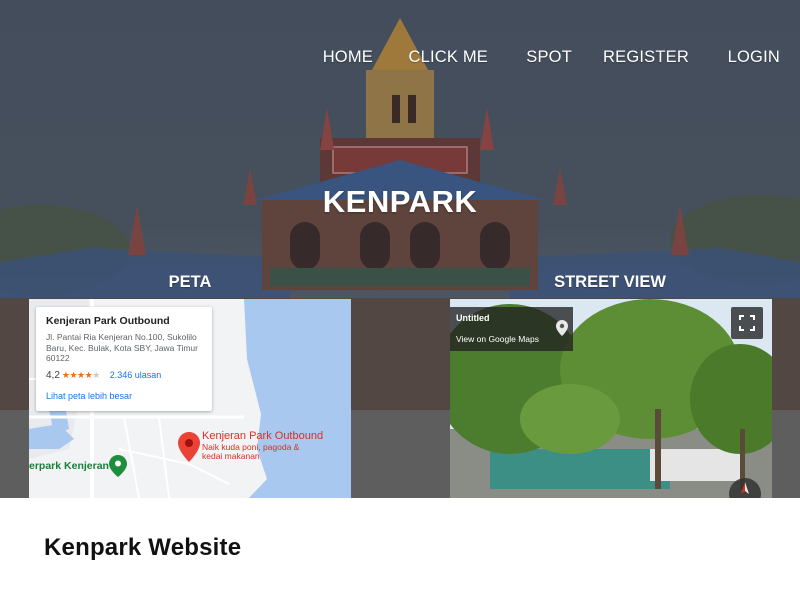  I want to click on street-view-title: Untitled, so click(473, 318).